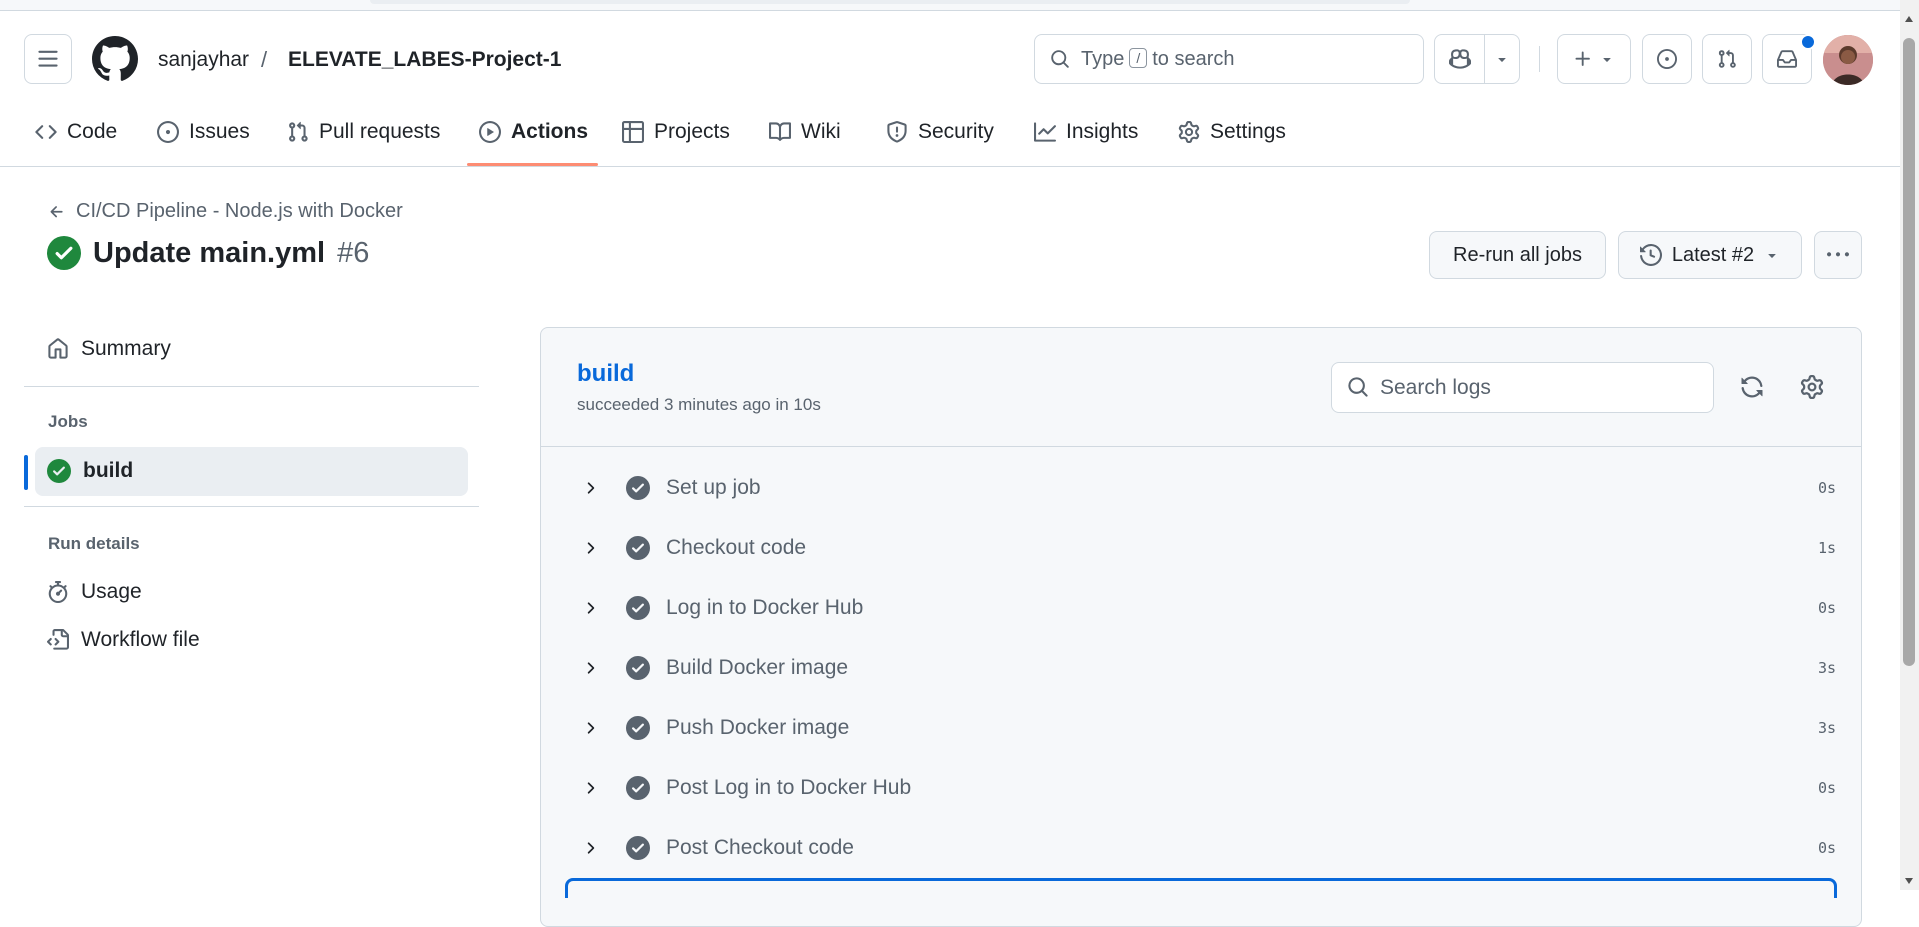 The width and height of the screenshot is (1919, 927). Describe the element at coordinates (699, 404) in the screenshot. I see `job-status-text: succeeded 3 minutes ago in 10s` at that location.